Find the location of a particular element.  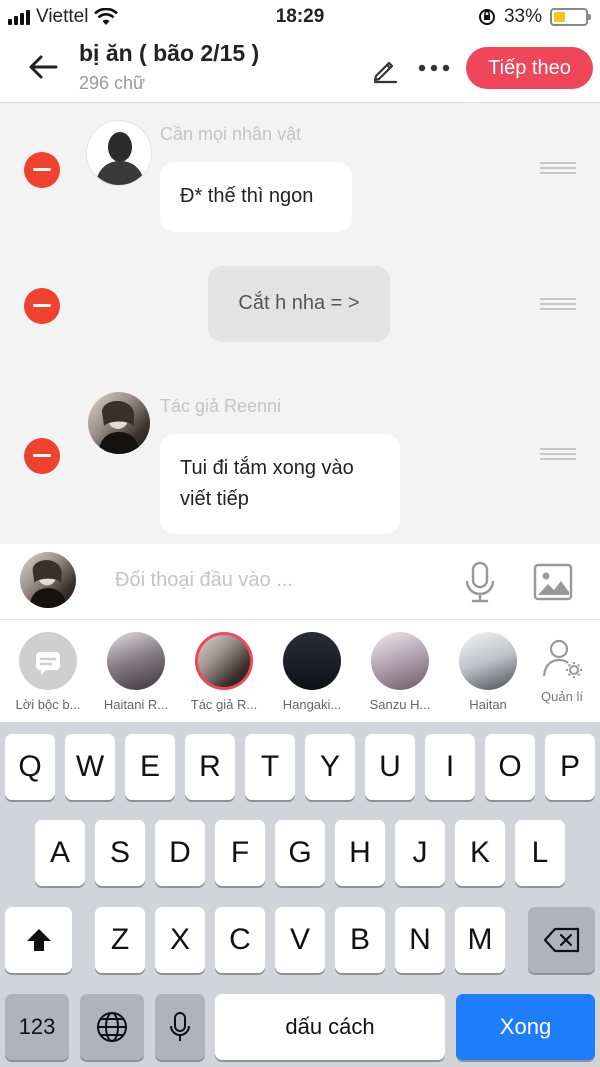

done-key: Xong is located at coordinates (525, 1027).